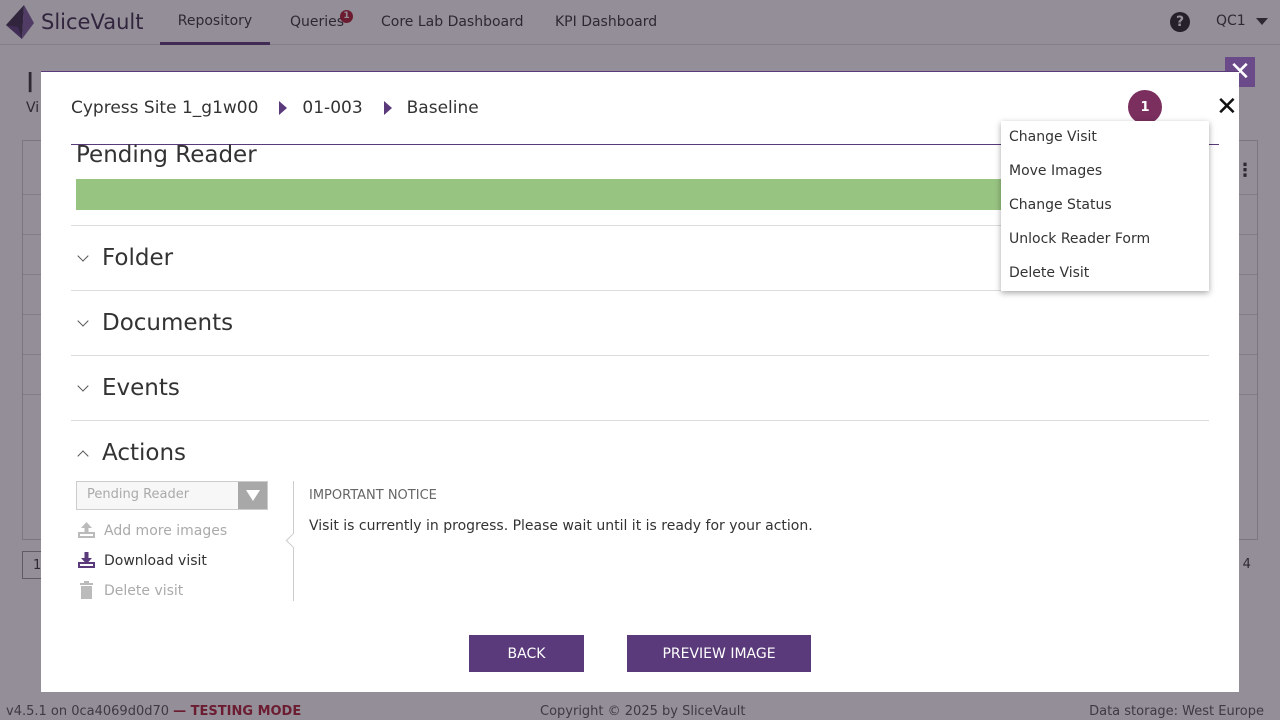 This screenshot has width=1280, height=720. Describe the element at coordinates (155, 560) in the screenshot. I see `download-visit-label: Download visit` at that location.